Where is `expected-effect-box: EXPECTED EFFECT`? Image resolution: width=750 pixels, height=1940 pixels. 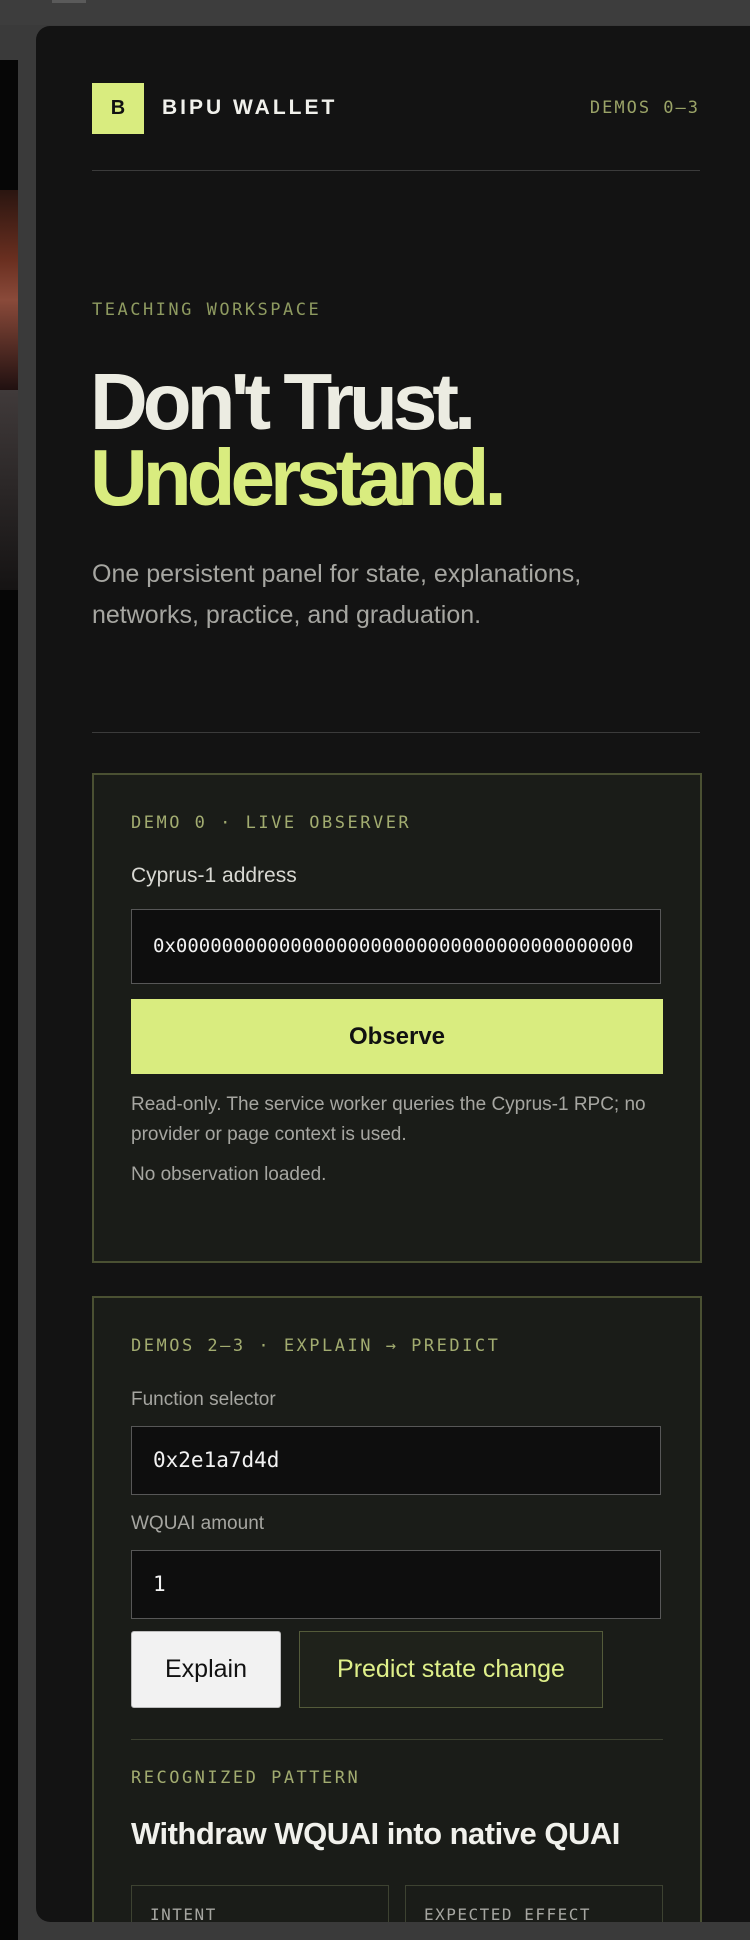 expected-effect-box: EXPECTED EFFECT is located at coordinates (534, 1903).